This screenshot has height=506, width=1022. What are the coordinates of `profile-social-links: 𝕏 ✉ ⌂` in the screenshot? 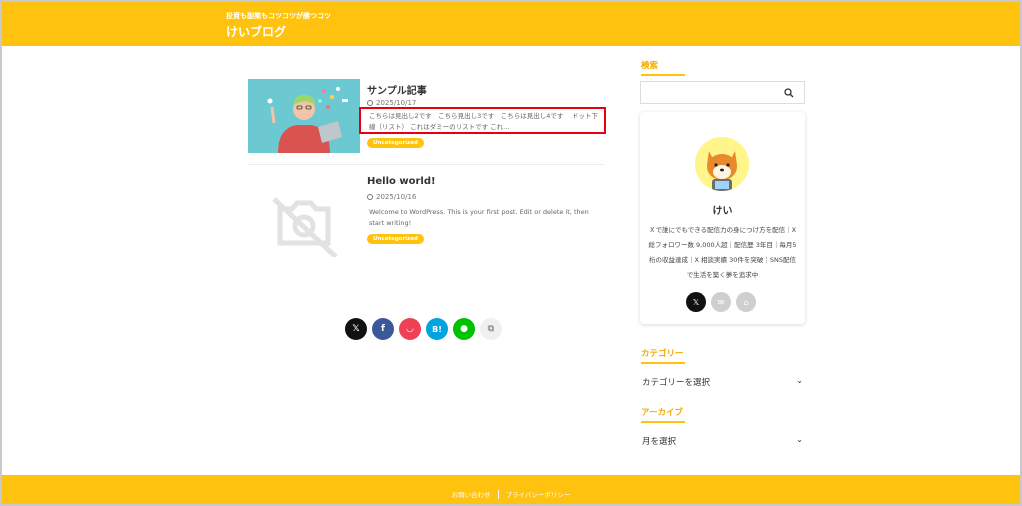 It's located at (721, 302).